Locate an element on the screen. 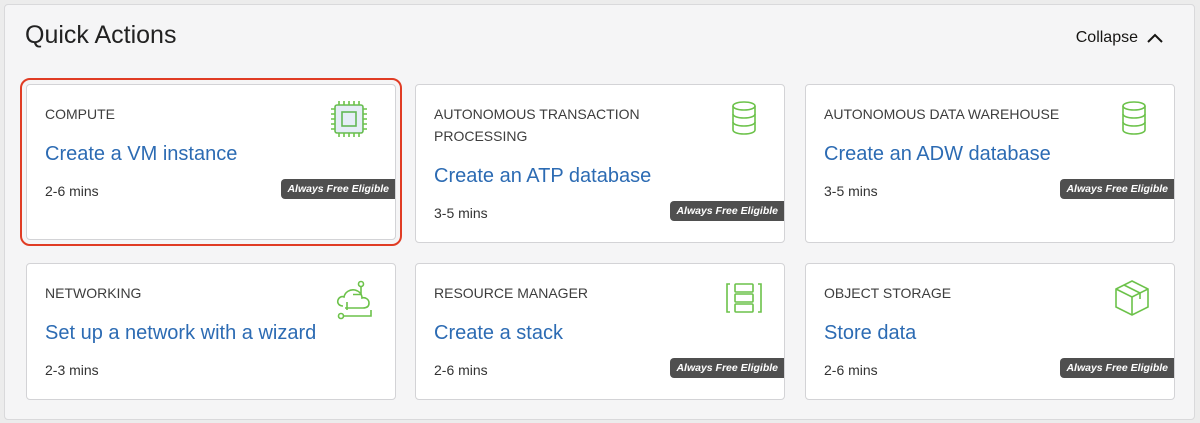 Image resolution: width=1200 pixels, height=423 pixels. card-category: COMPUTE is located at coordinates (80, 114).